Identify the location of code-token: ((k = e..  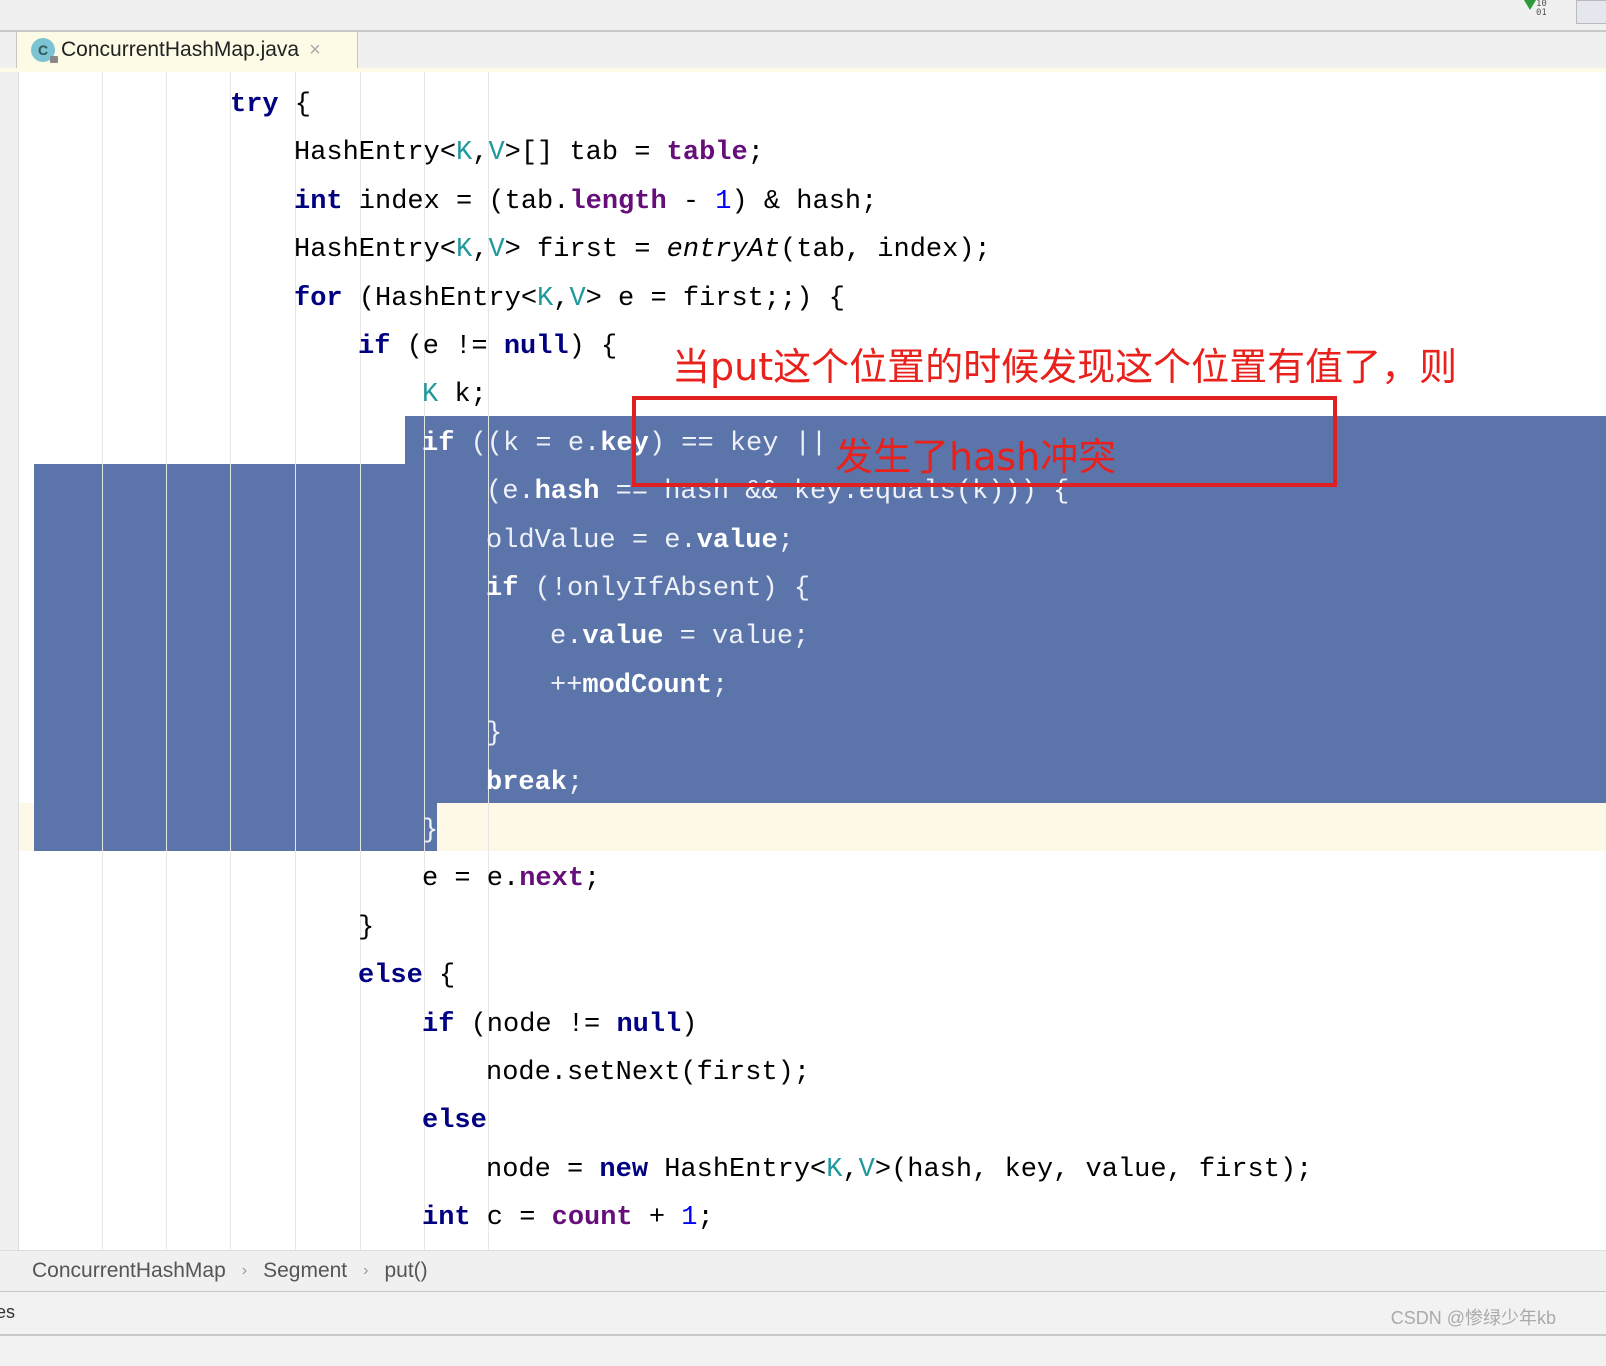
(527, 443).